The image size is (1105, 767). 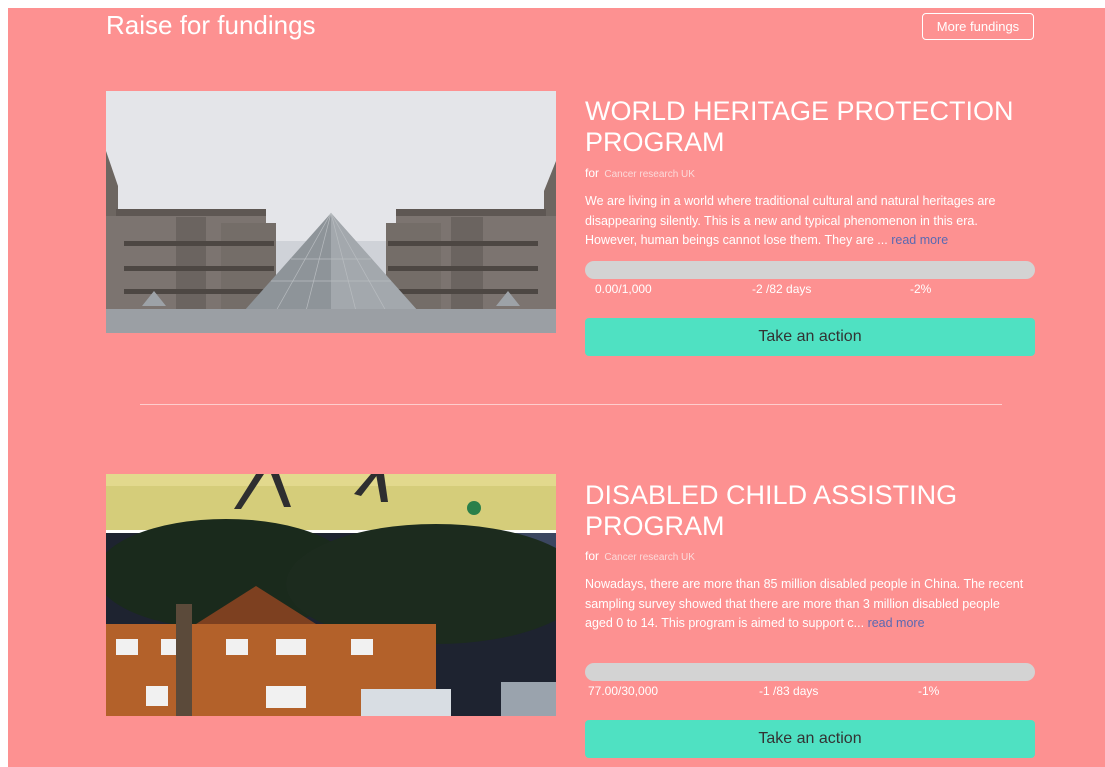 What do you see at coordinates (623, 289) in the screenshot?
I see `raised-amount: 0.00/1,000` at bounding box center [623, 289].